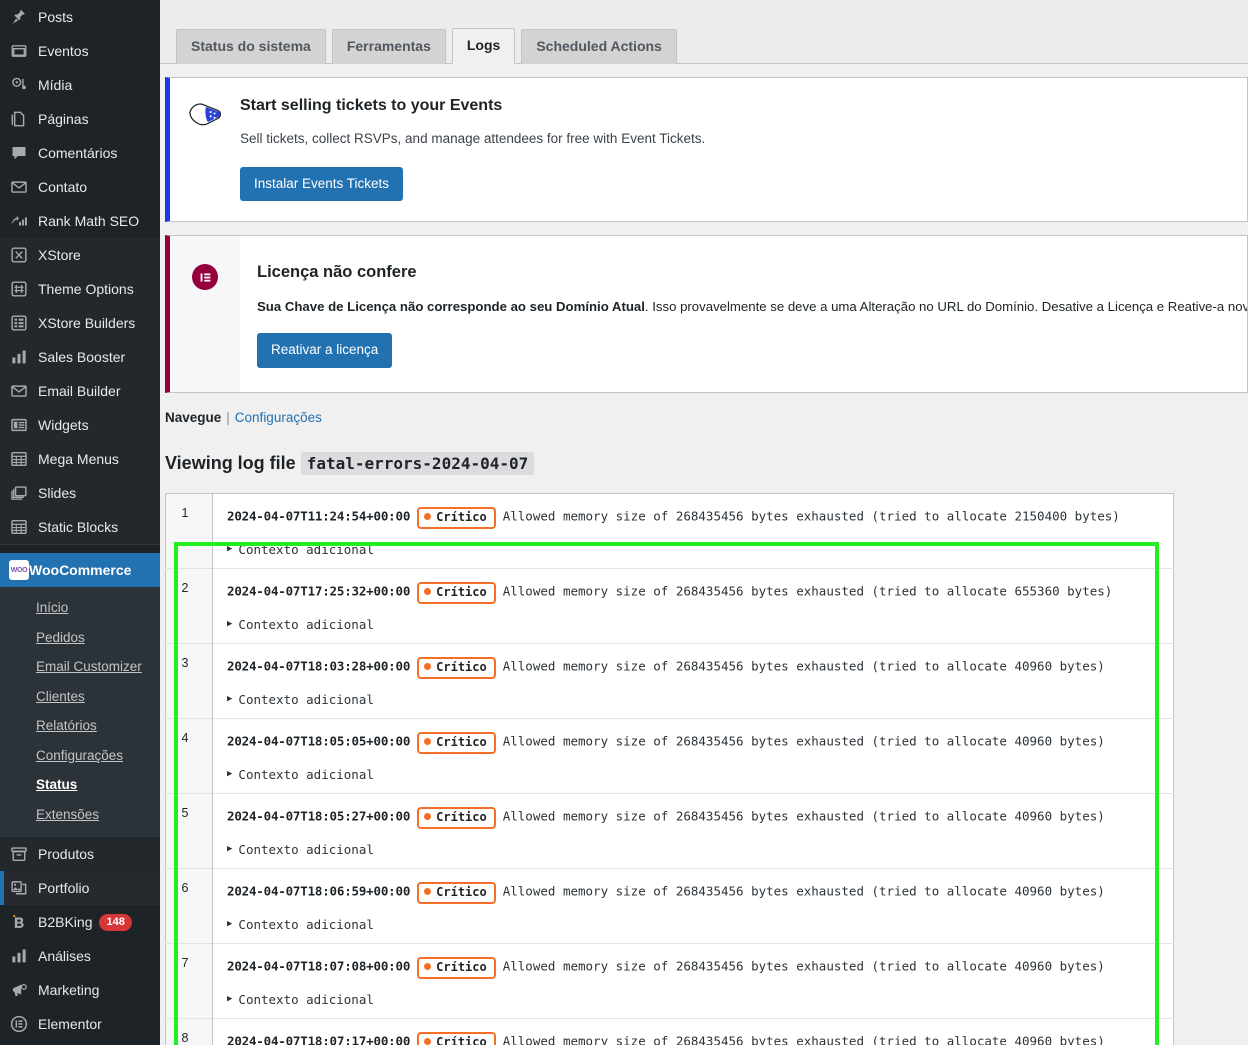 The image size is (1248, 1045). Describe the element at coordinates (325, 350) in the screenshot. I see `reactivate-license-button: Reativar a licença` at that location.